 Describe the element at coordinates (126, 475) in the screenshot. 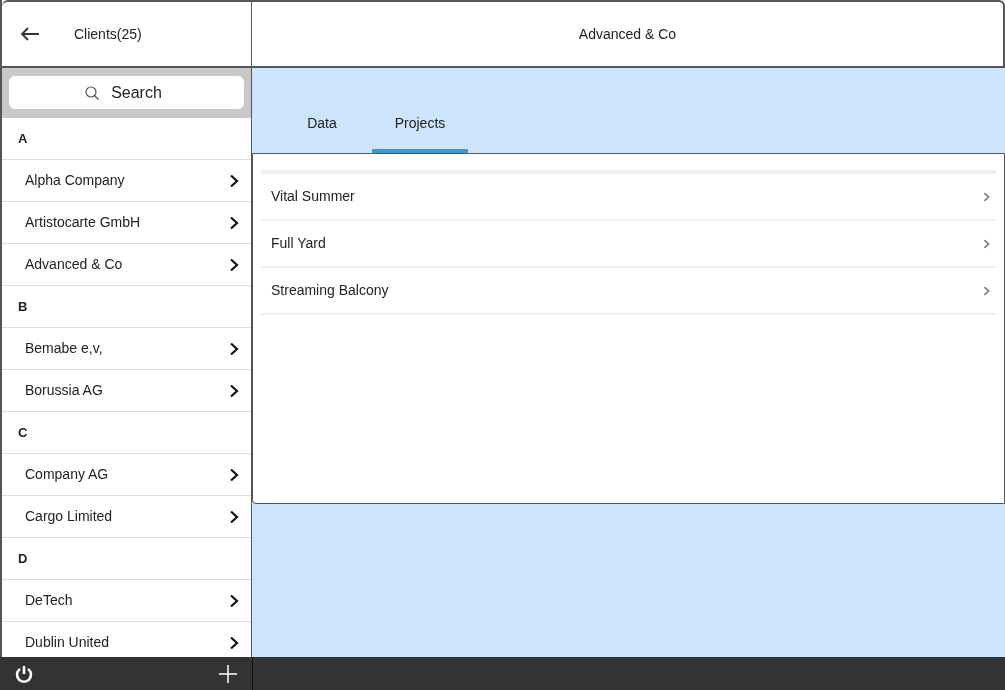

I see `client-list-item: Company AG` at that location.